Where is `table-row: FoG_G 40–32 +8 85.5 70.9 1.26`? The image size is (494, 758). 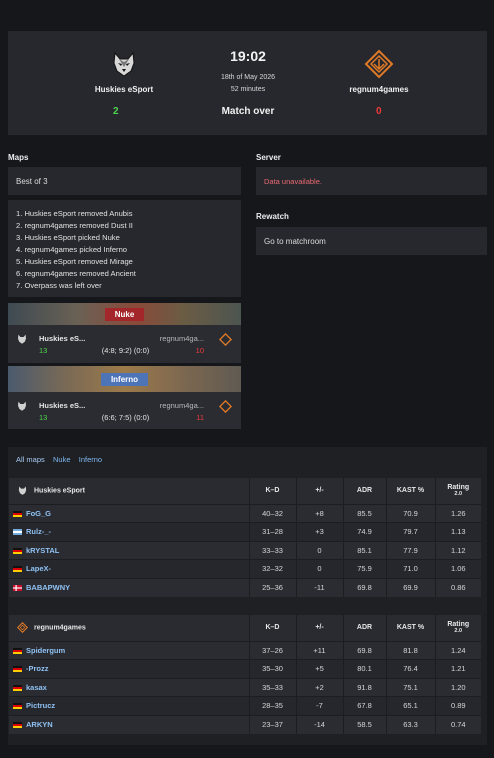
table-row: FoG_G 40–32 +8 85.5 70.9 1.26 is located at coordinates (245, 513).